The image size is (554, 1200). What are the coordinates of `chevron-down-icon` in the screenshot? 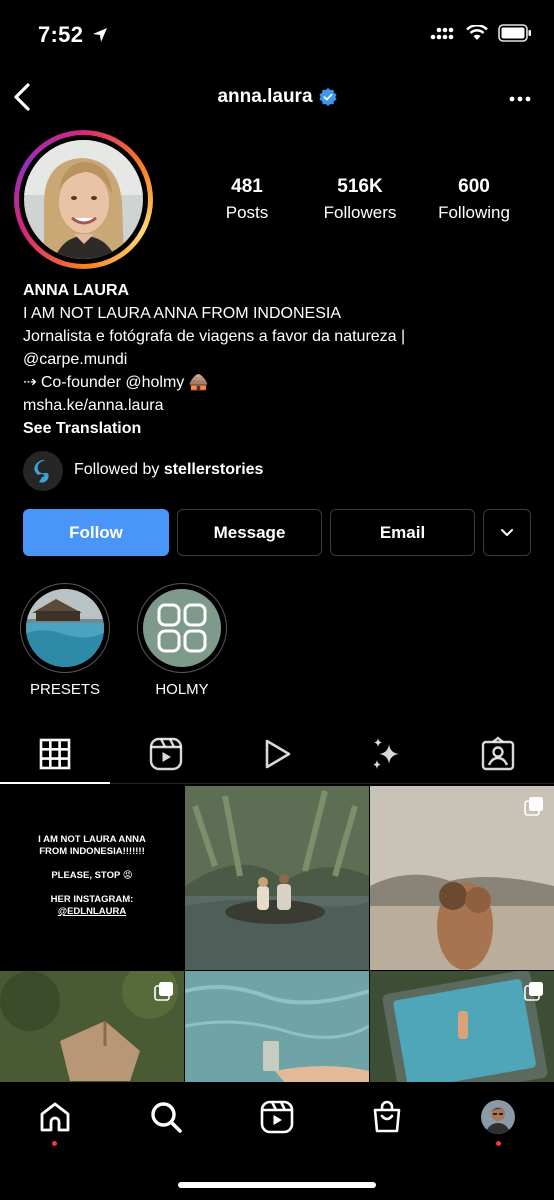 It's located at (507, 532).